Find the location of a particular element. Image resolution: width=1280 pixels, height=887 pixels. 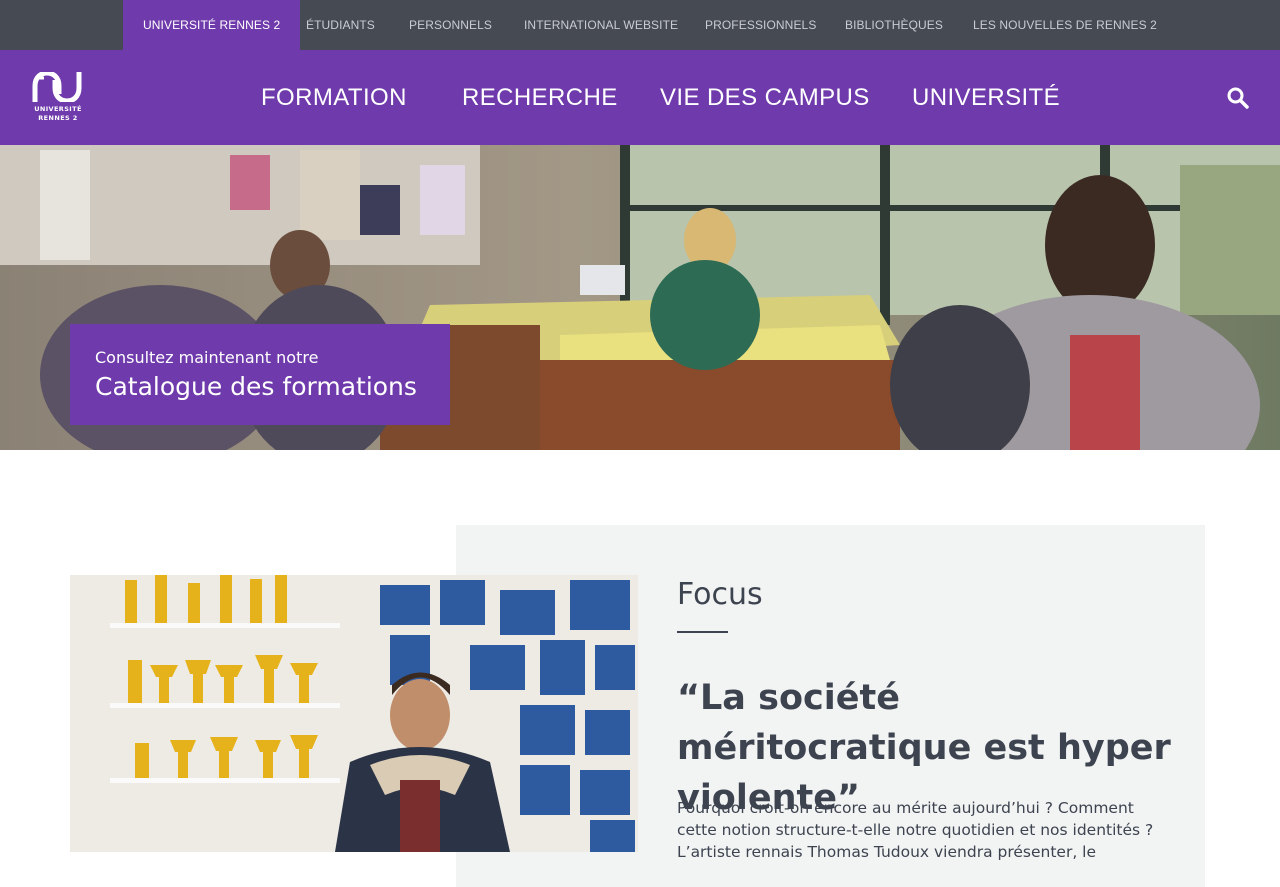

utility-link-professionnels: PROFESSIONNELS is located at coordinates (760, 25).